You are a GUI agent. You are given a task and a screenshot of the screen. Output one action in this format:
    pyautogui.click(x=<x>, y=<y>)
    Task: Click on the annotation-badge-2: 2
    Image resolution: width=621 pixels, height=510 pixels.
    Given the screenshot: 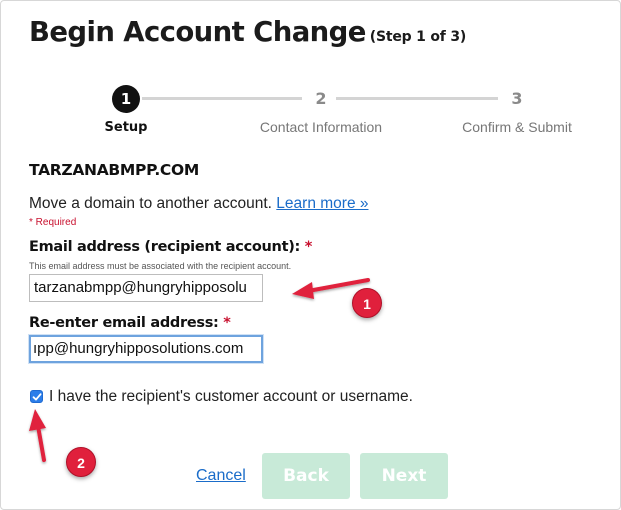 What is the action you would take?
    pyautogui.click(x=81, y=462)
    